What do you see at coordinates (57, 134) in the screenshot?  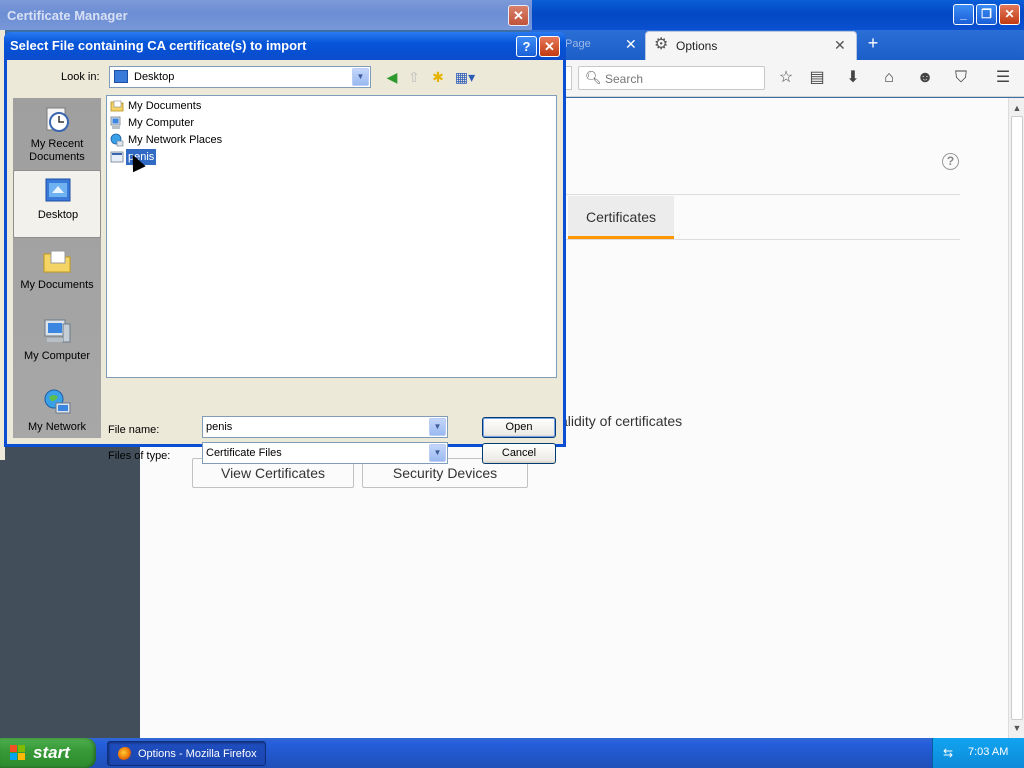 I see `place-recent-documents: My Recent Documents` at bounding box center [57, 134].